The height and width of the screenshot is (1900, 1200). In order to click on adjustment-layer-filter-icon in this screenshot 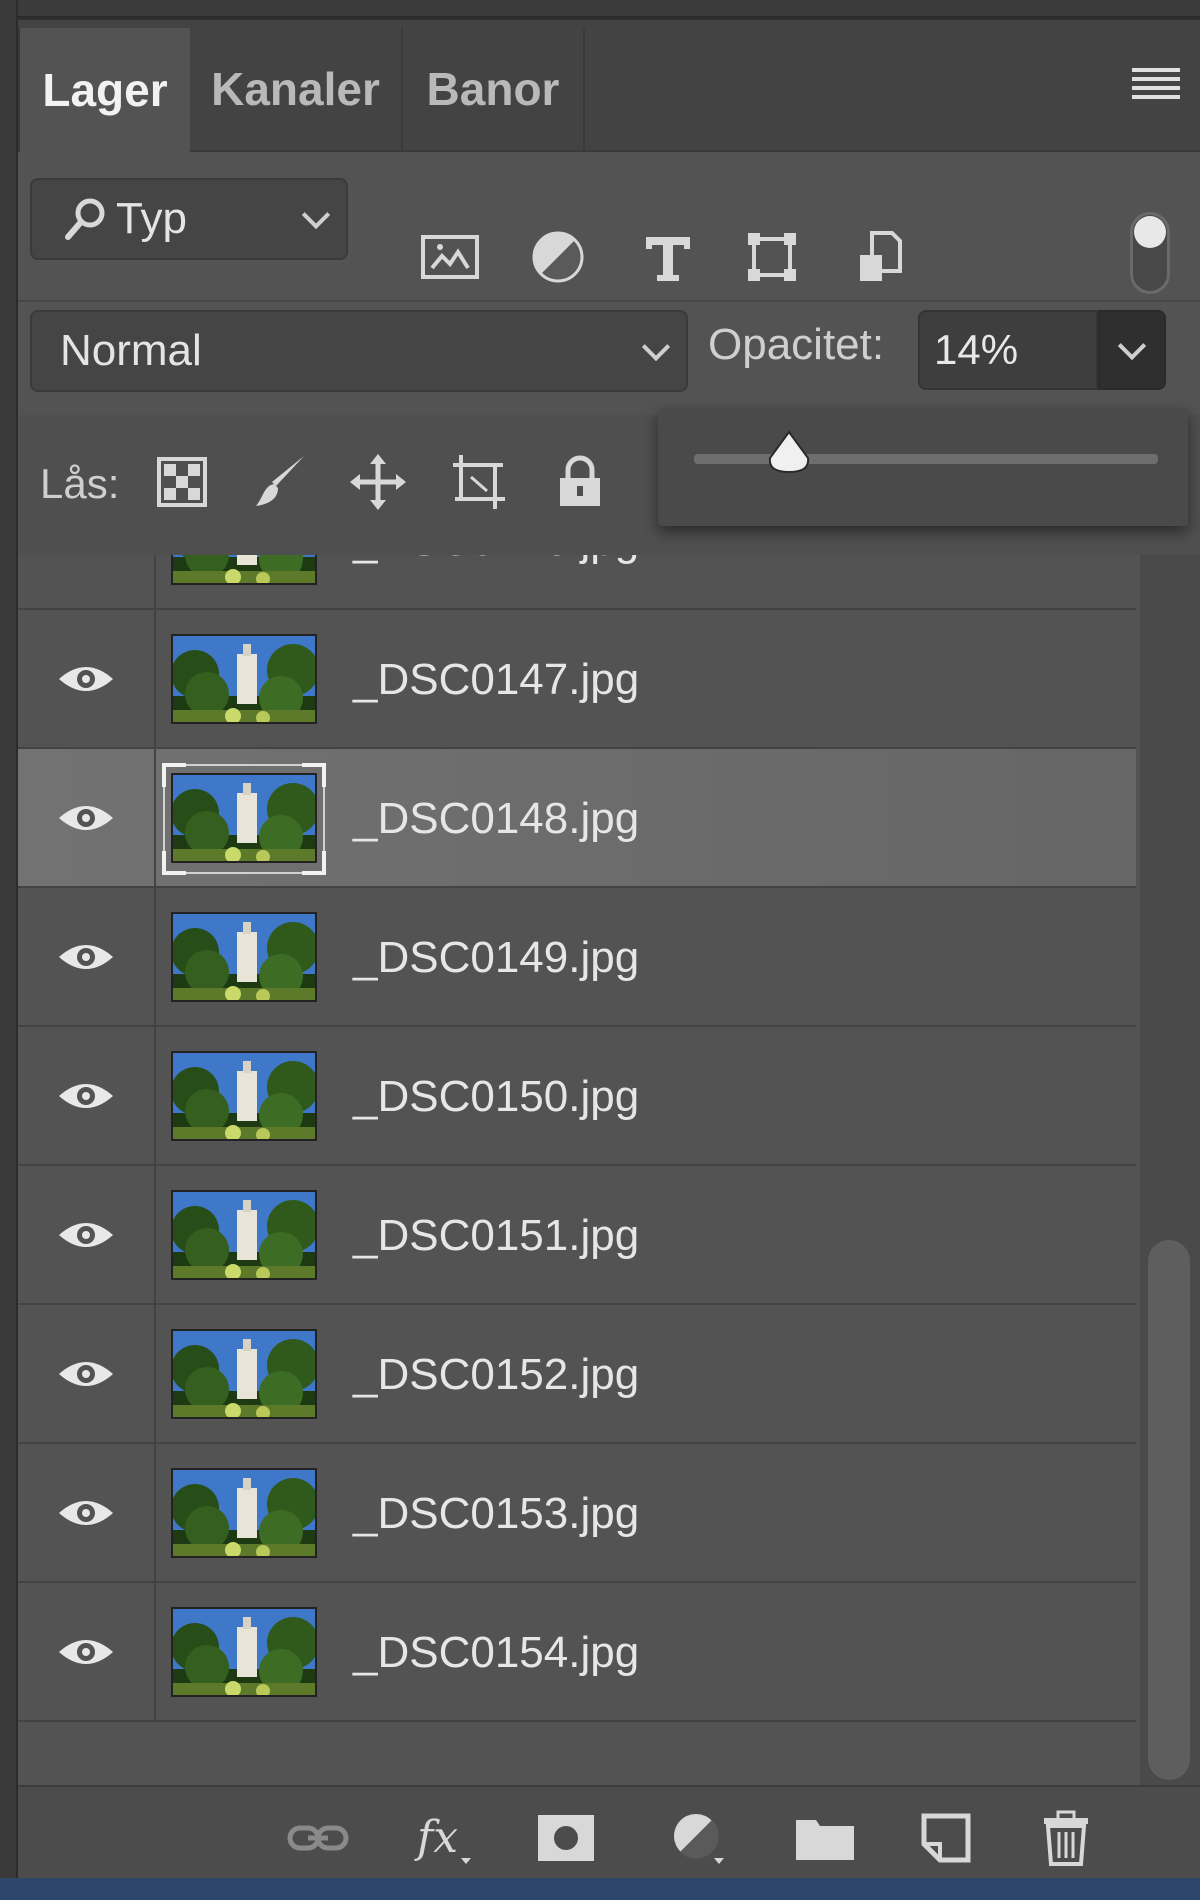, I will do `click(558, 257)`.